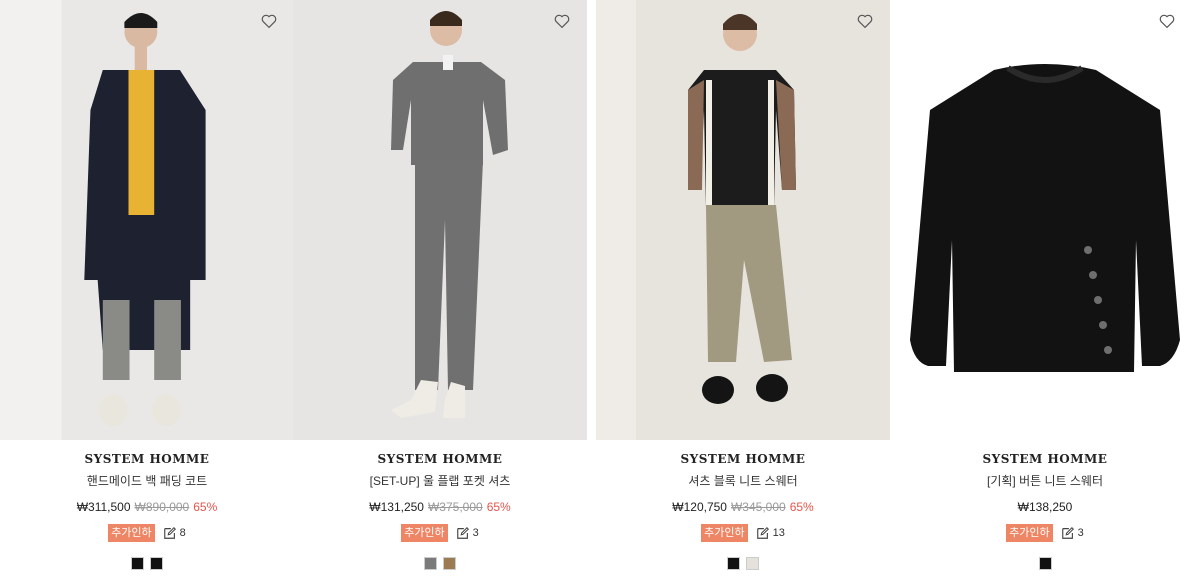 The image size is (1199, 579). I want to click on review-link: 8, so click(174, 533).